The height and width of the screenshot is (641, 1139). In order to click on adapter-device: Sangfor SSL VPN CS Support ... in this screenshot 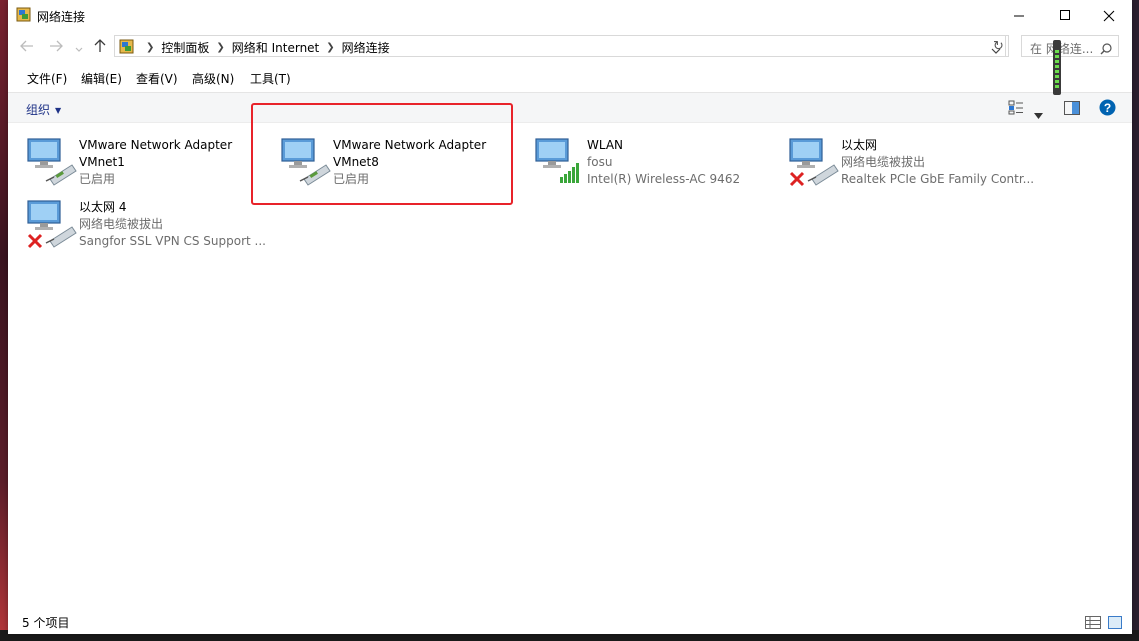, I will do `click(172, 241)`.